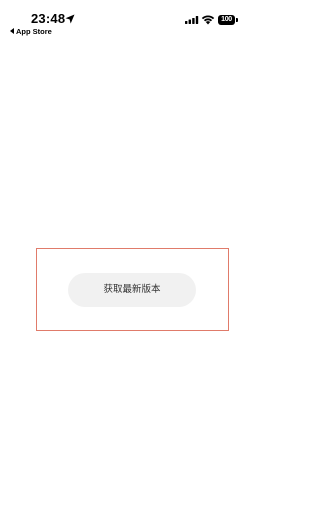  I want to click on update-panel: 获取最新版本, so click(132, 289).